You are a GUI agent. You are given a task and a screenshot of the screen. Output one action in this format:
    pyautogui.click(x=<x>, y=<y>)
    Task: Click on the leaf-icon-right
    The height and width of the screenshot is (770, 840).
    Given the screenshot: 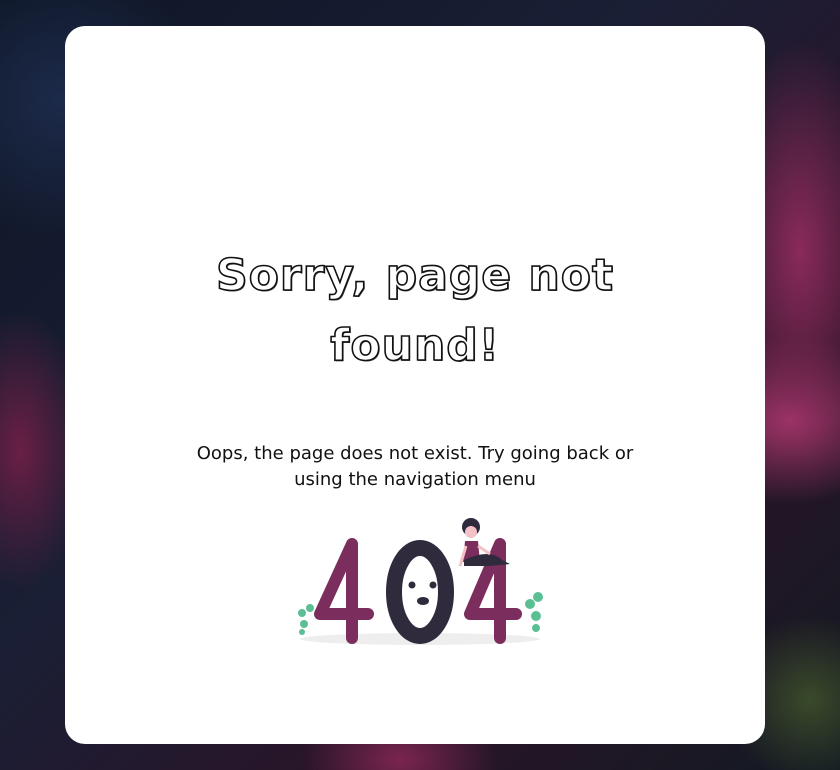 What is the action you would take?
    pyautogui.click(x=534, y=612)
    